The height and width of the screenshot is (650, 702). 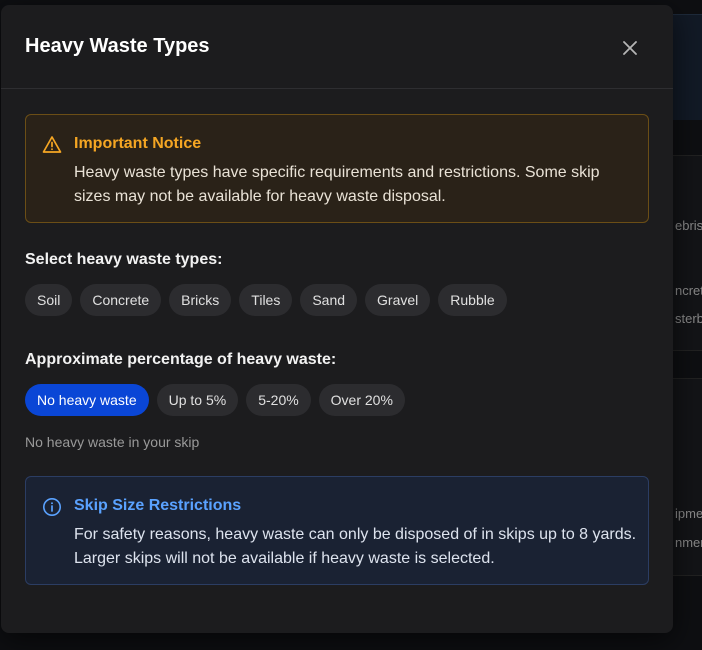 I want to click on chip-over-20: Over 20%, so click(x=361, y=400).